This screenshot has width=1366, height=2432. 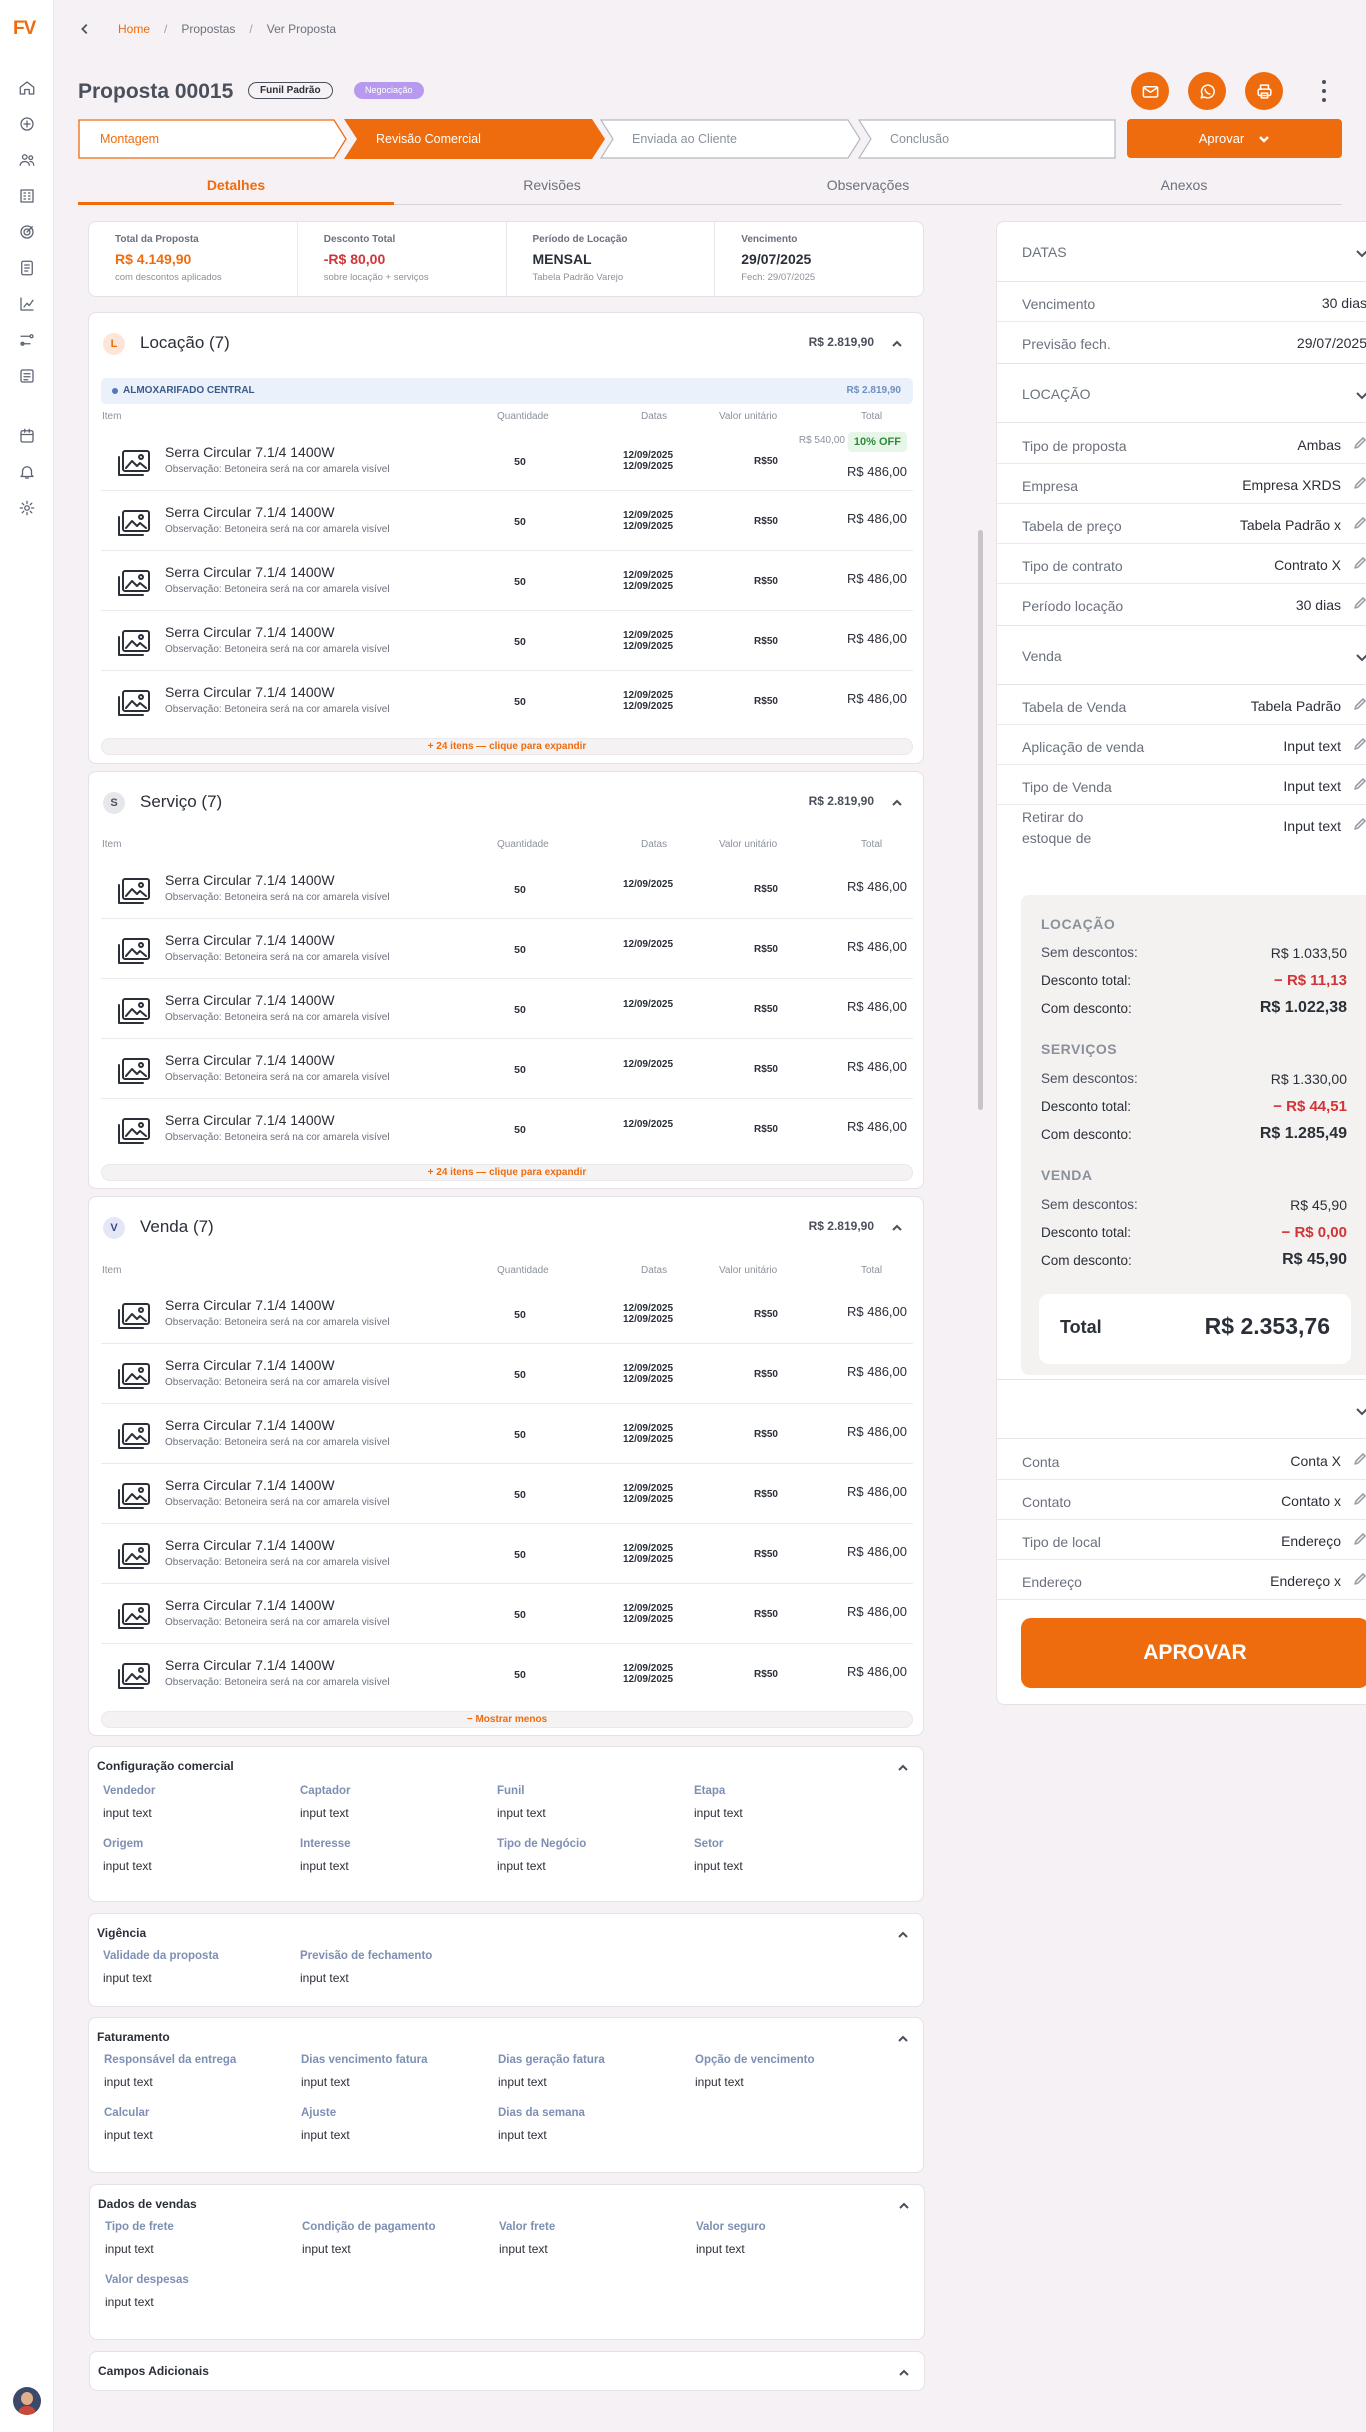 What do you see at coordinates (27, 472) in the screenshot?
I see `bell-icon` at bounding box center [27, 472].